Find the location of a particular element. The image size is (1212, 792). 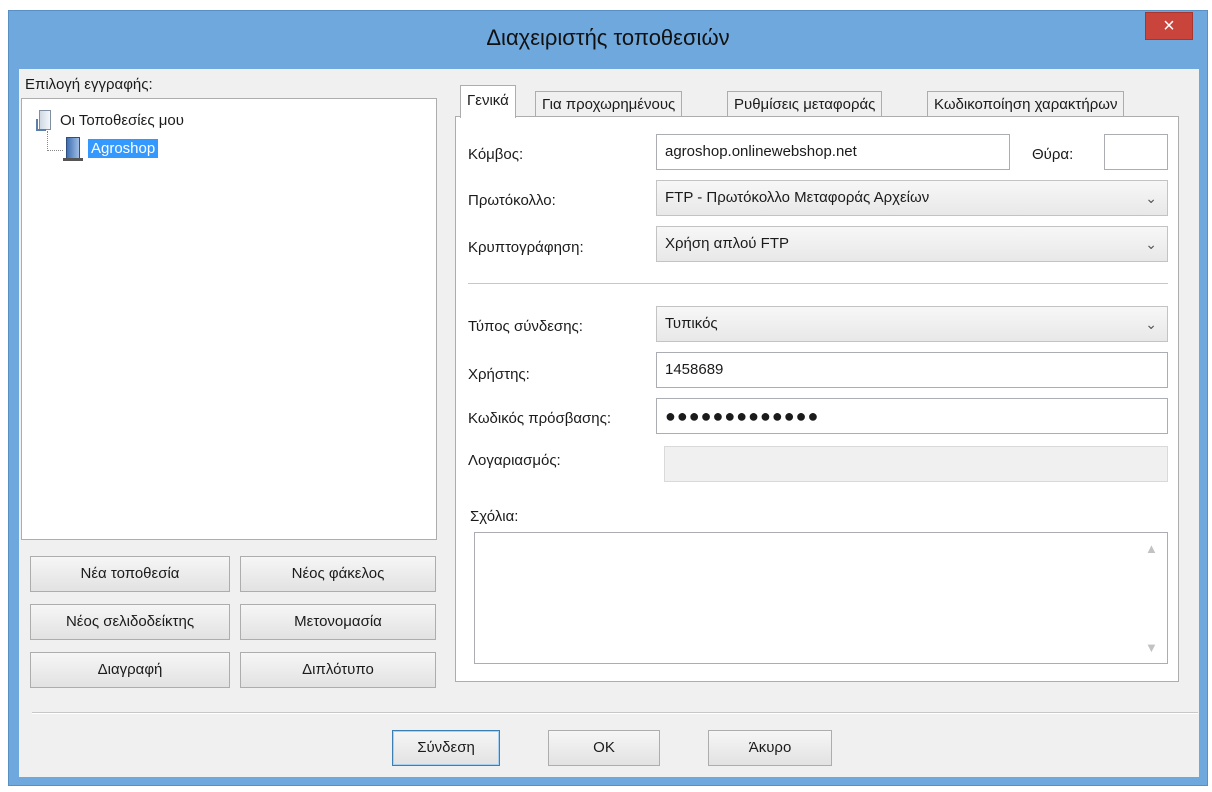

comments-label: Σχόλια: is located at coordinates (494, 516).